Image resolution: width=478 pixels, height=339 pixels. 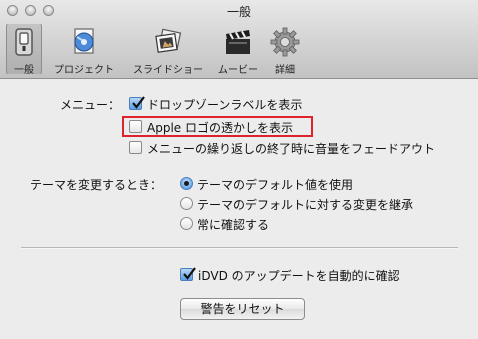 I want to click on show-drop-zone-labels-label: ドロップゾーンラベルを表示, so click(x=224, y=104).